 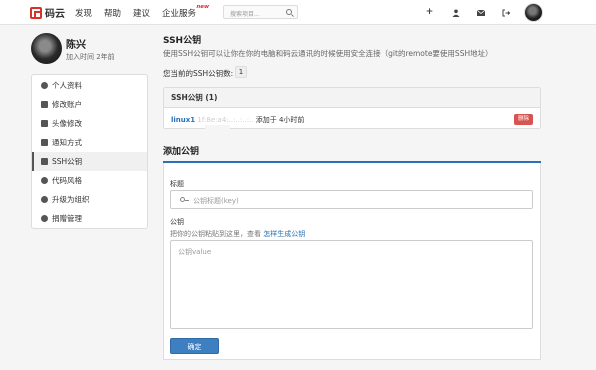 I want to click on sidebar-item-ssh-keys: SSH公钥, so click(x=89, y=161).